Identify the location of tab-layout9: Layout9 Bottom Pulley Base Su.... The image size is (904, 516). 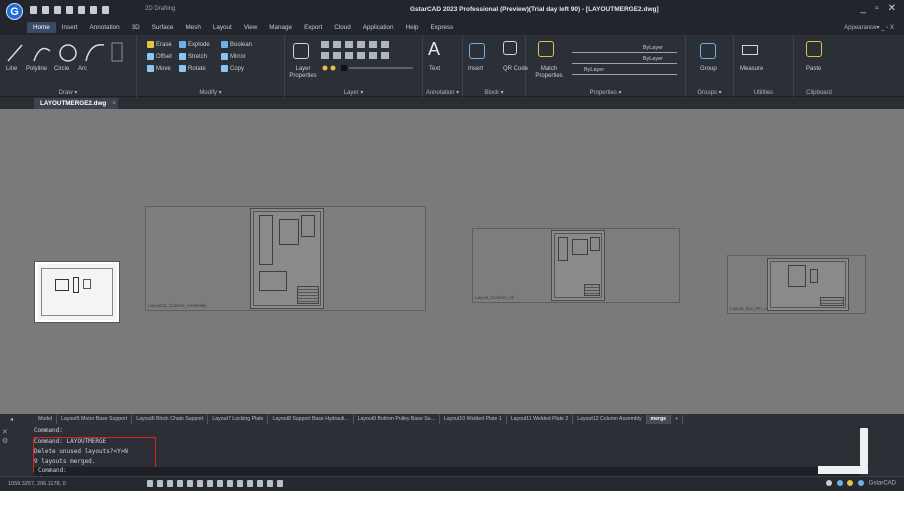
(397, 419).